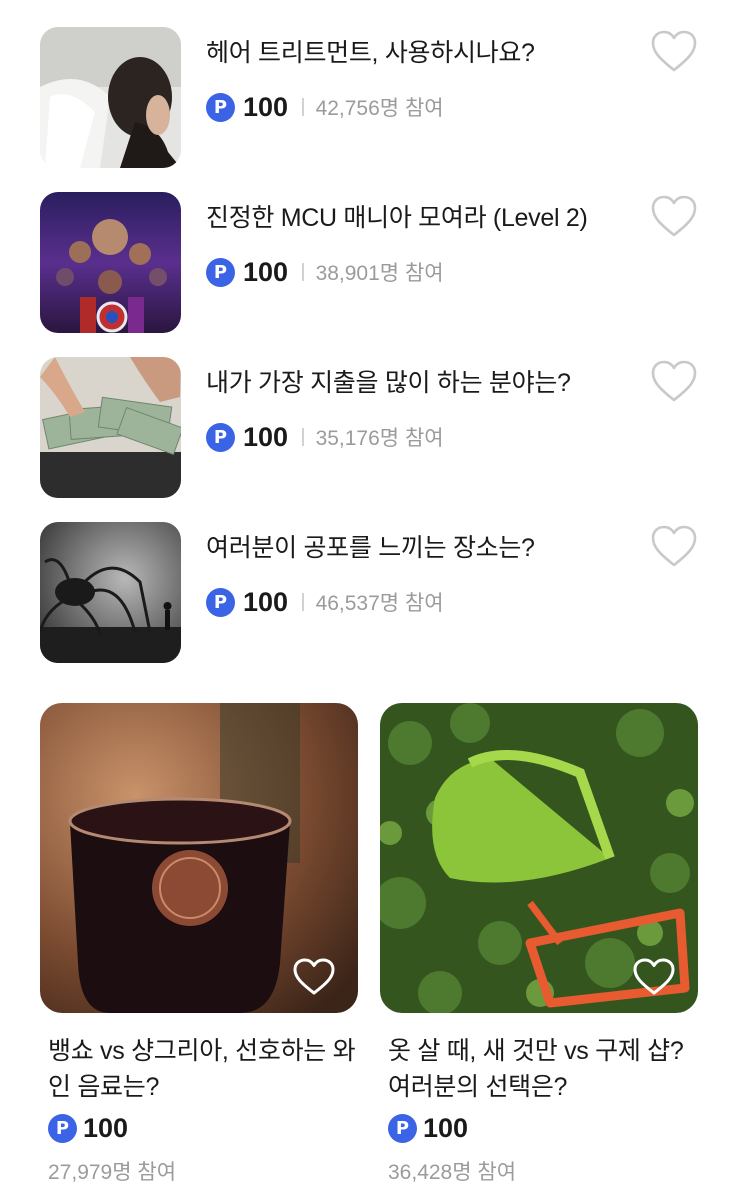  Describe the element at coordinates (370, 546) in the screenshot. I see `survey-title: 여러분이 공포를 느끼는 장소는?` at that location.